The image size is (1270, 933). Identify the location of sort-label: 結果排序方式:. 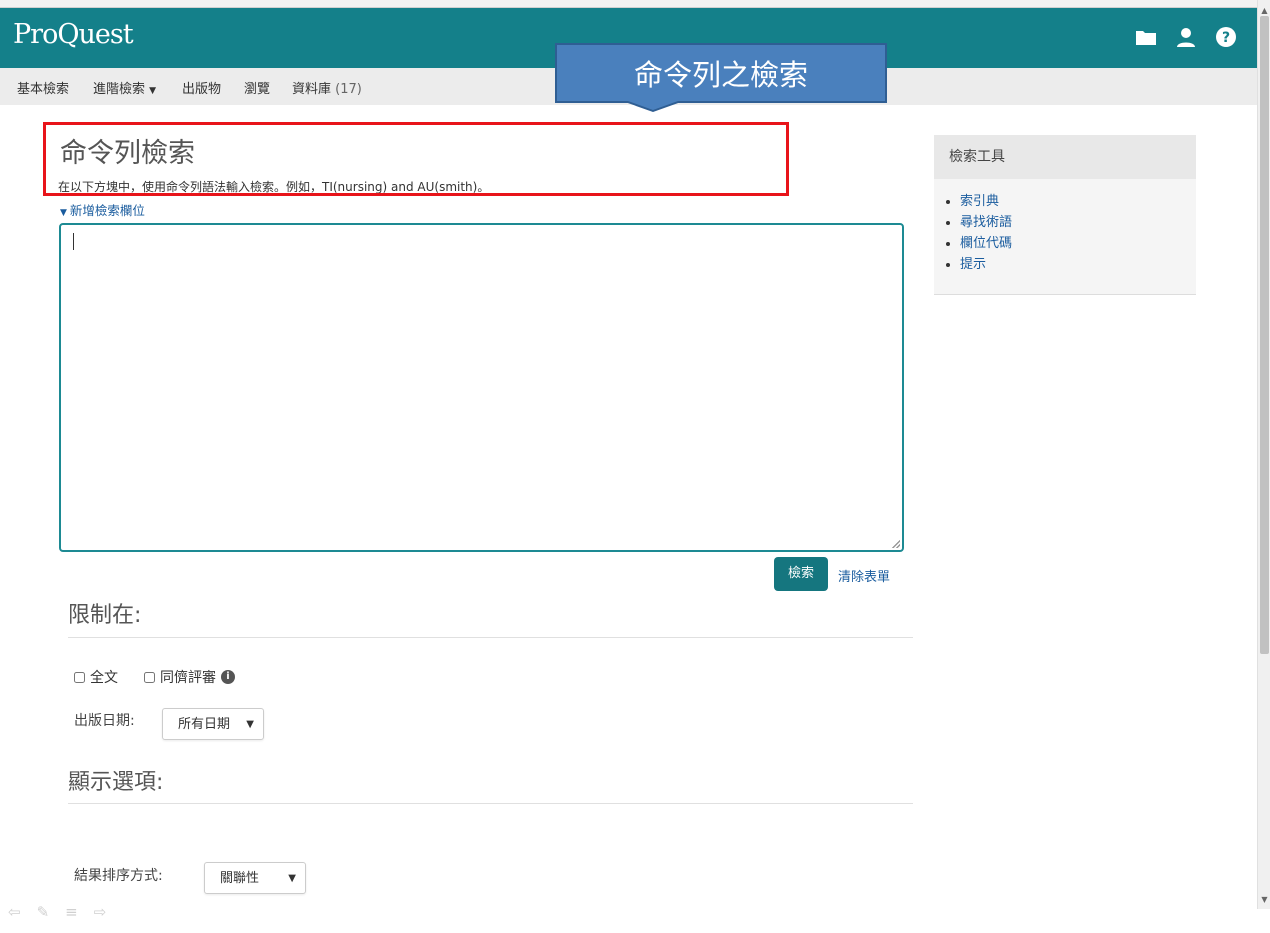
(118, 876).